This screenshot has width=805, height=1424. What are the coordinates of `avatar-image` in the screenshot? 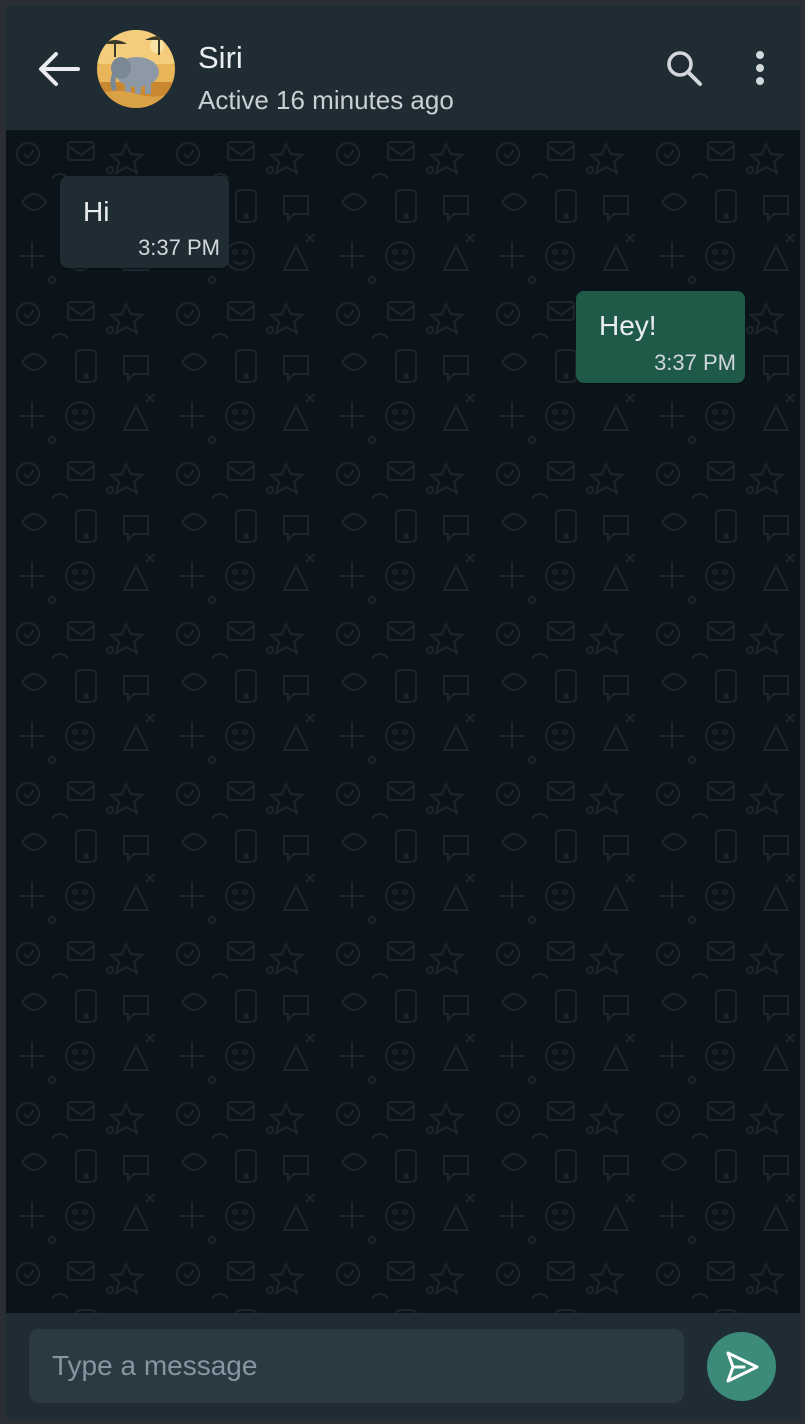 It's located at (136, 69).